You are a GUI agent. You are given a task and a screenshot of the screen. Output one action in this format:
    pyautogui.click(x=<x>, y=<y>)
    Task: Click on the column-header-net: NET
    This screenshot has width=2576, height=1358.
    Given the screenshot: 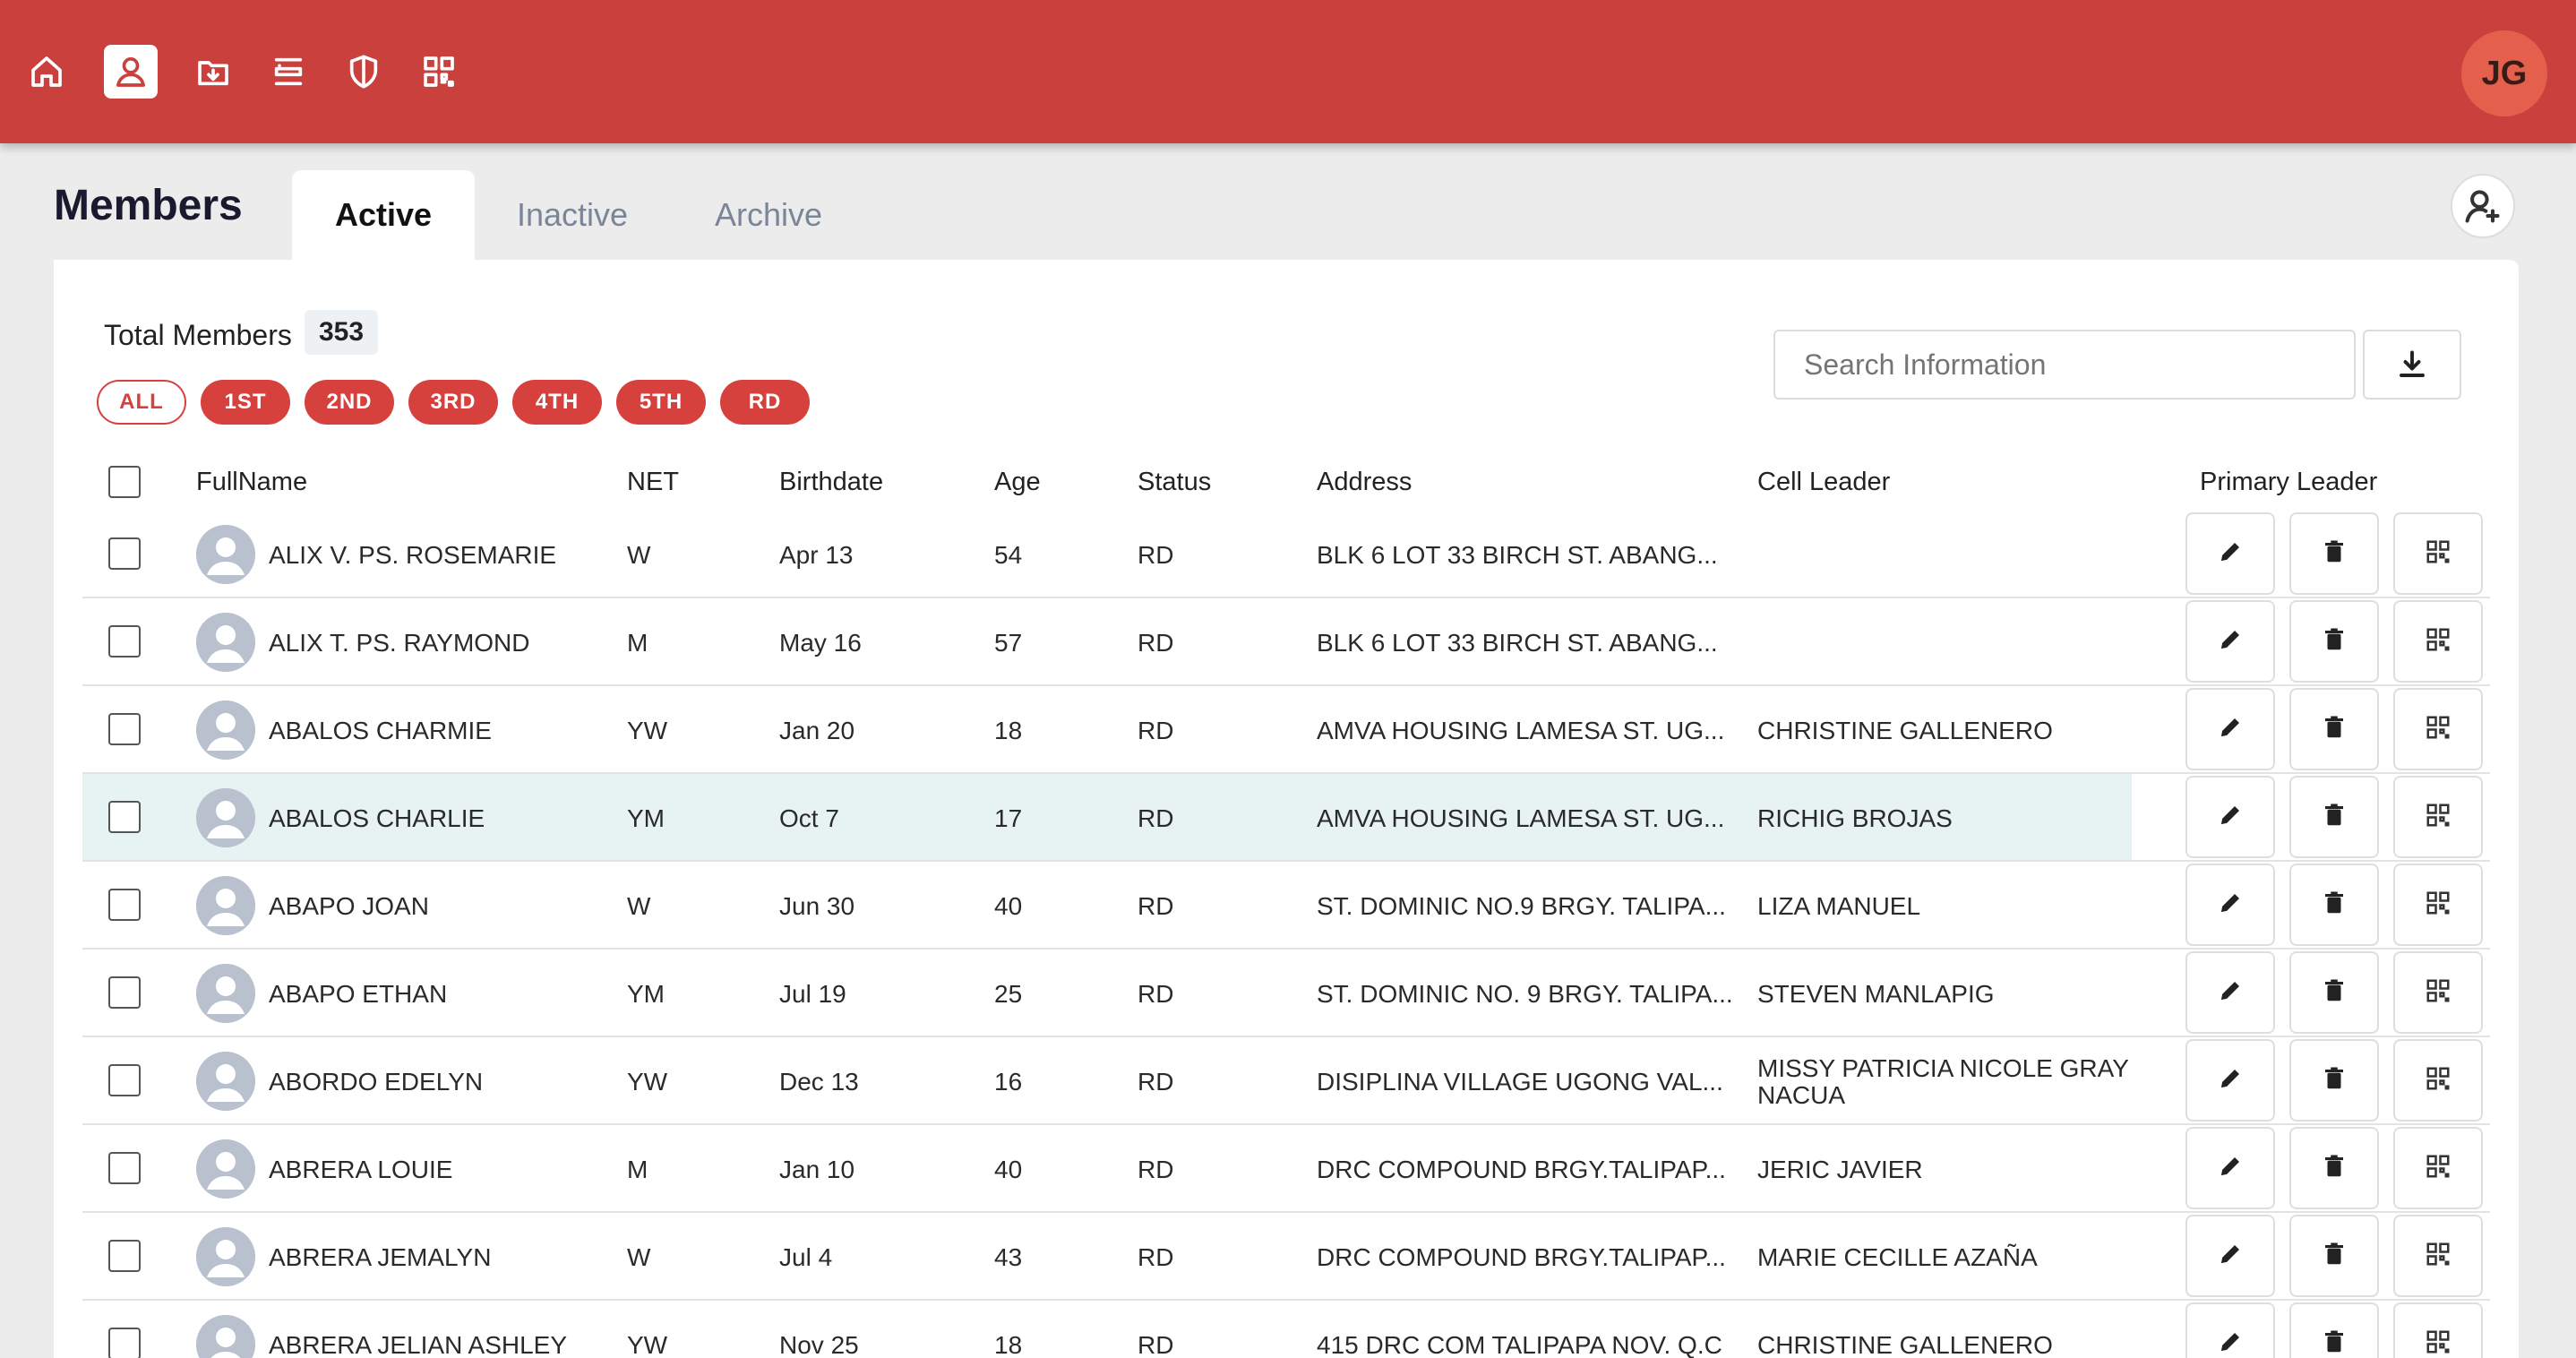 What is the action you would take?
    pyautogui.click(x=653, y=483)
    